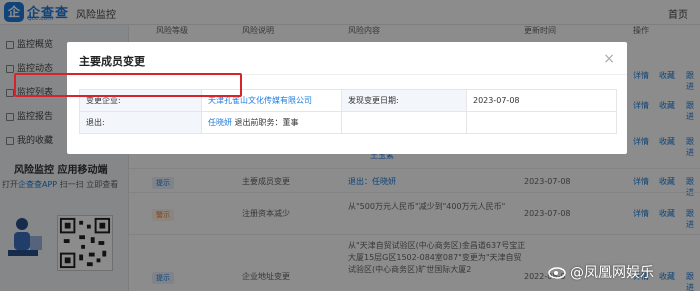 This screenshot has width=700, height=291. What do you see at coordinates (128, 85) in the screenshot?
I see `highlight-box` at bounding box center [128, 85].